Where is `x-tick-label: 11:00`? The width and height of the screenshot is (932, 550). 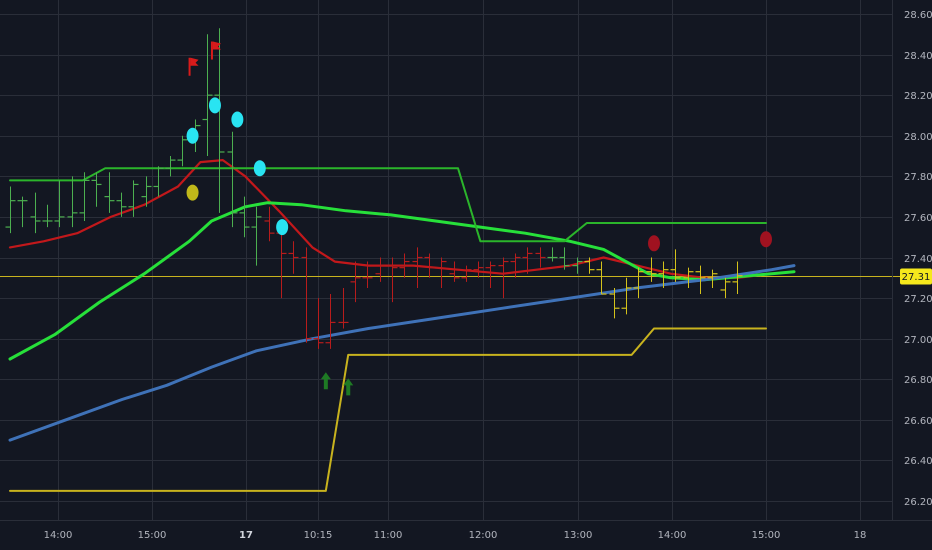 x-tick-label: 11:00 is located at coordinates (388, 535).